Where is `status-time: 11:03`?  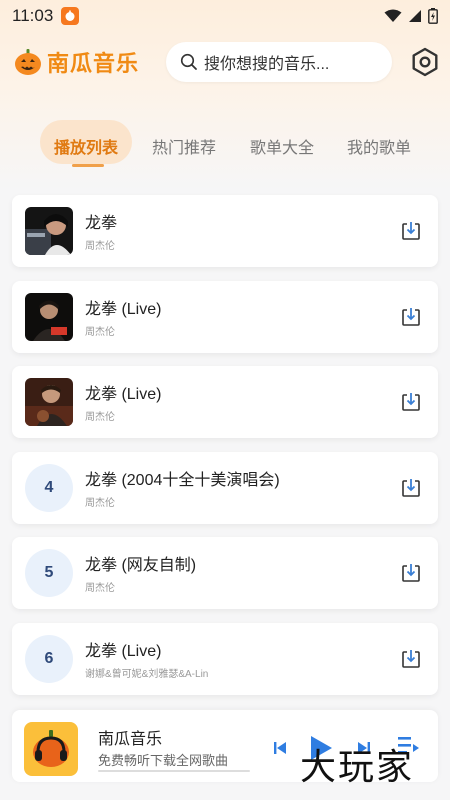 status-time: 11:03 is located at coordinates (33, 15).